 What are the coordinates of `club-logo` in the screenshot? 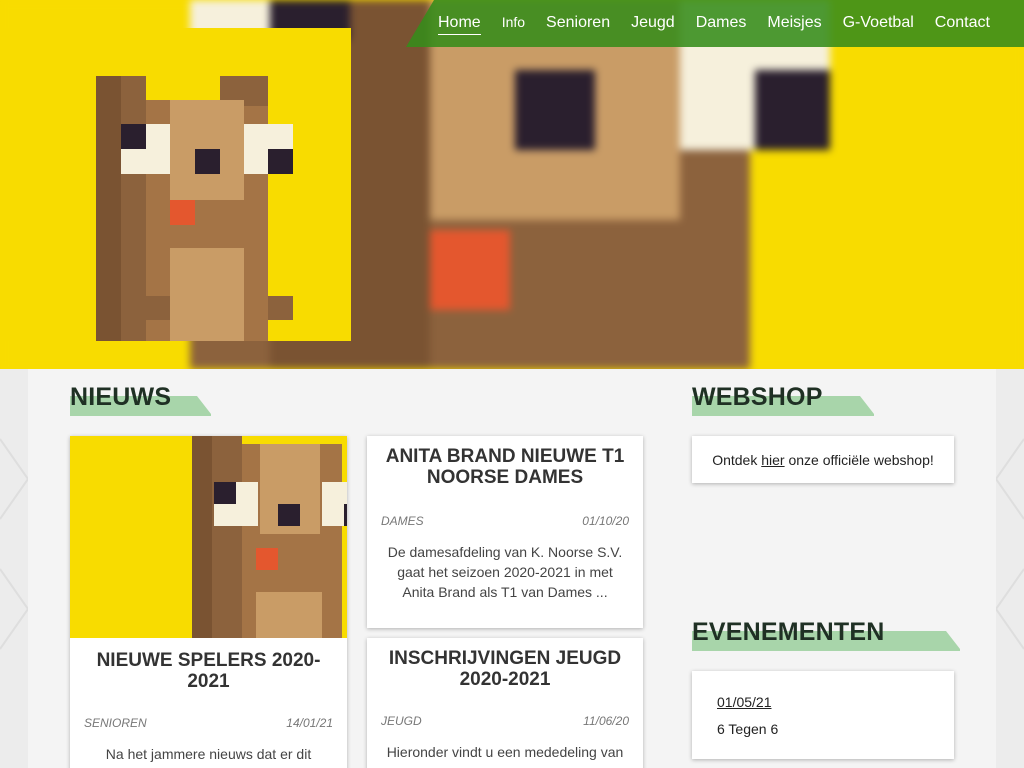 It's located at (175, 184).